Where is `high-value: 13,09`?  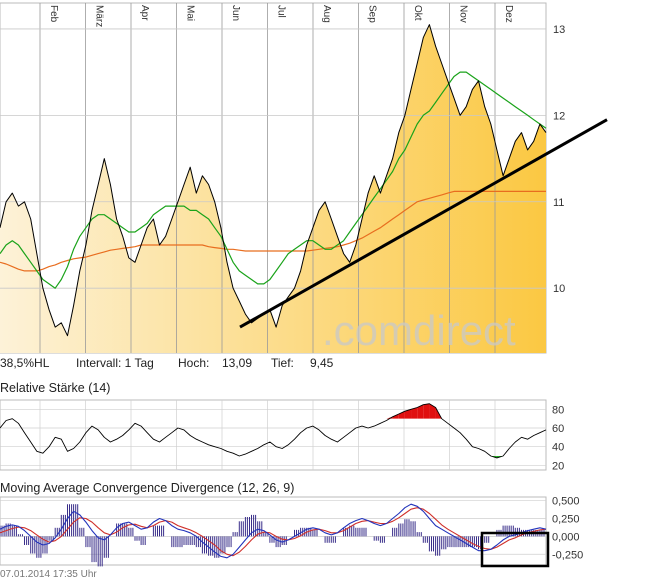 high-value: 13,09 is located at coordinates (237, 363).